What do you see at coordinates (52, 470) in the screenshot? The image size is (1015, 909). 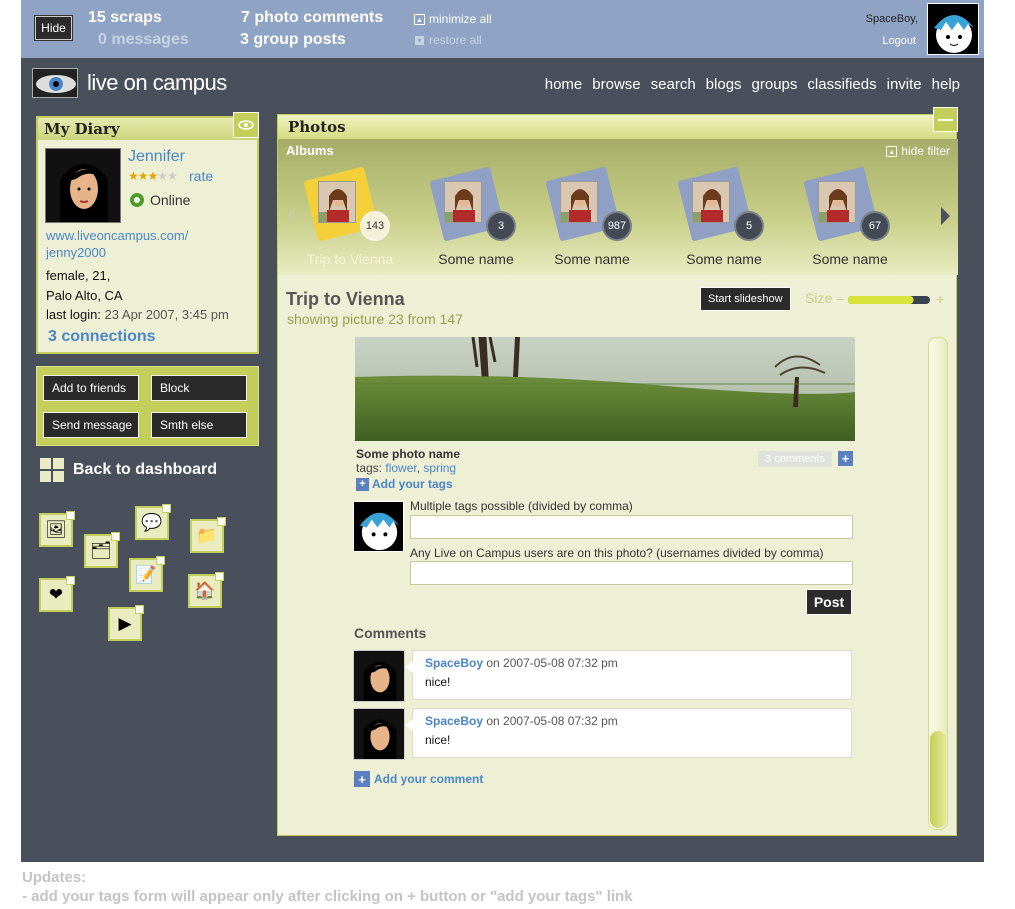 I see `dashboard-grid-icon` at bounding box center [52, 470].